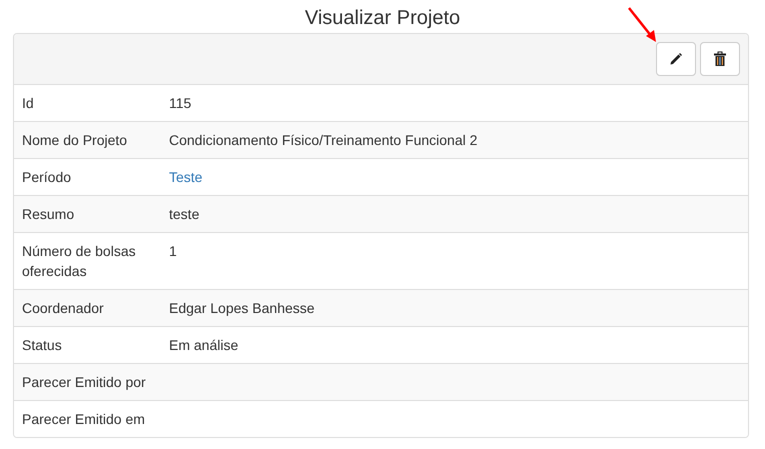  What do you see at coordinates (47, 177) in the screenshot?
I see `field-label: Período` at bounding box center [47, 177].